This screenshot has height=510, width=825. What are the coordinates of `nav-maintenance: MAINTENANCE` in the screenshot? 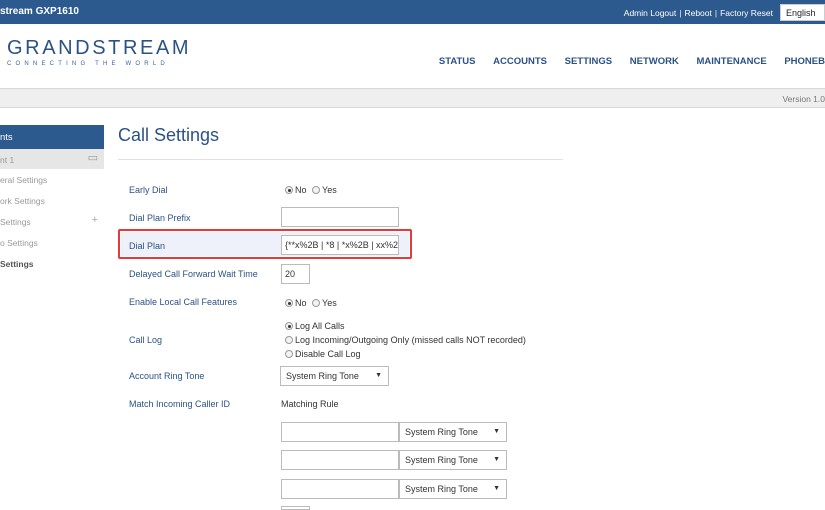 It's located at (732, 61).